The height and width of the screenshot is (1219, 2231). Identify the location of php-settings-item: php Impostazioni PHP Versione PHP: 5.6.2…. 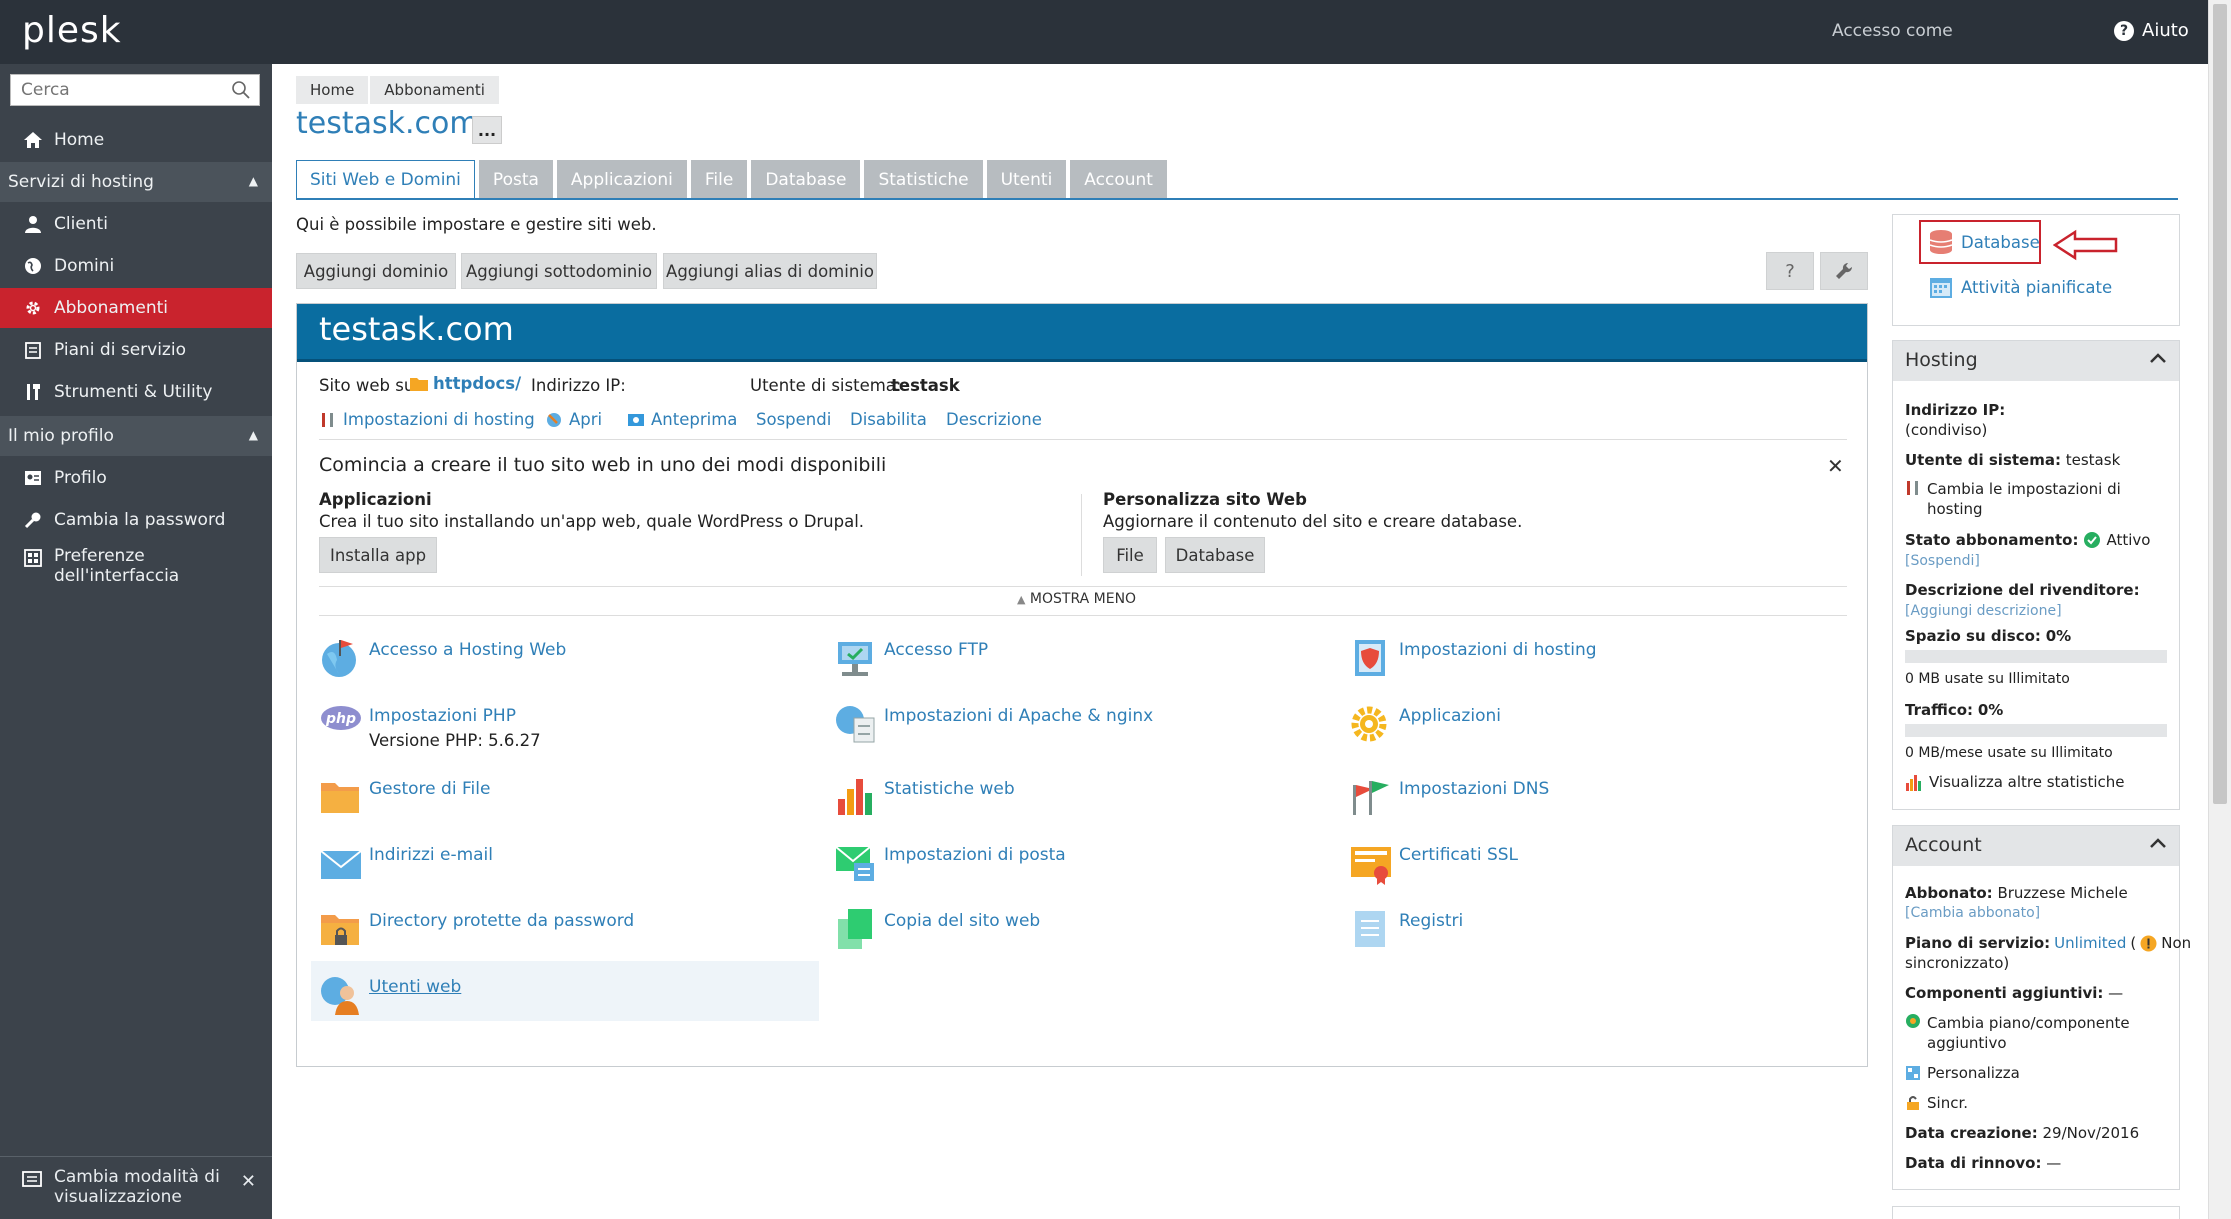
(569, 732).